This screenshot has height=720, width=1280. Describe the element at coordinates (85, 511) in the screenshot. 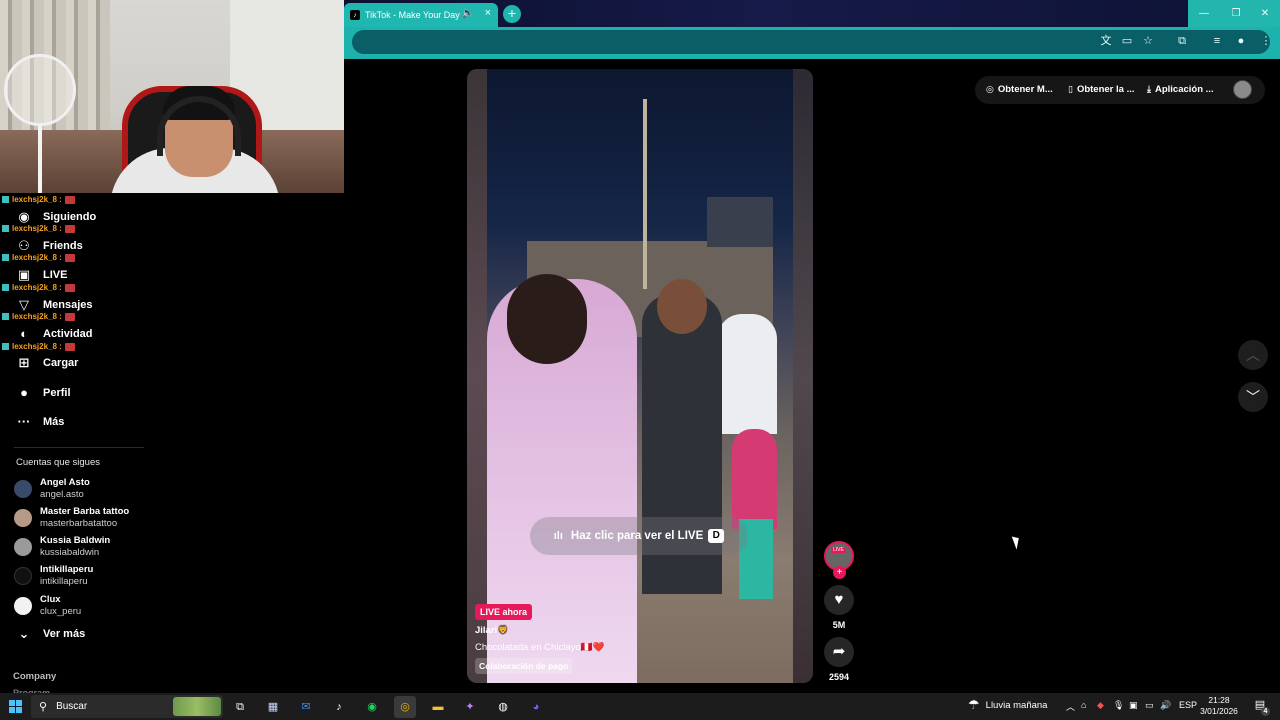

I see `account-name: Master Barba tattoo` at that location.